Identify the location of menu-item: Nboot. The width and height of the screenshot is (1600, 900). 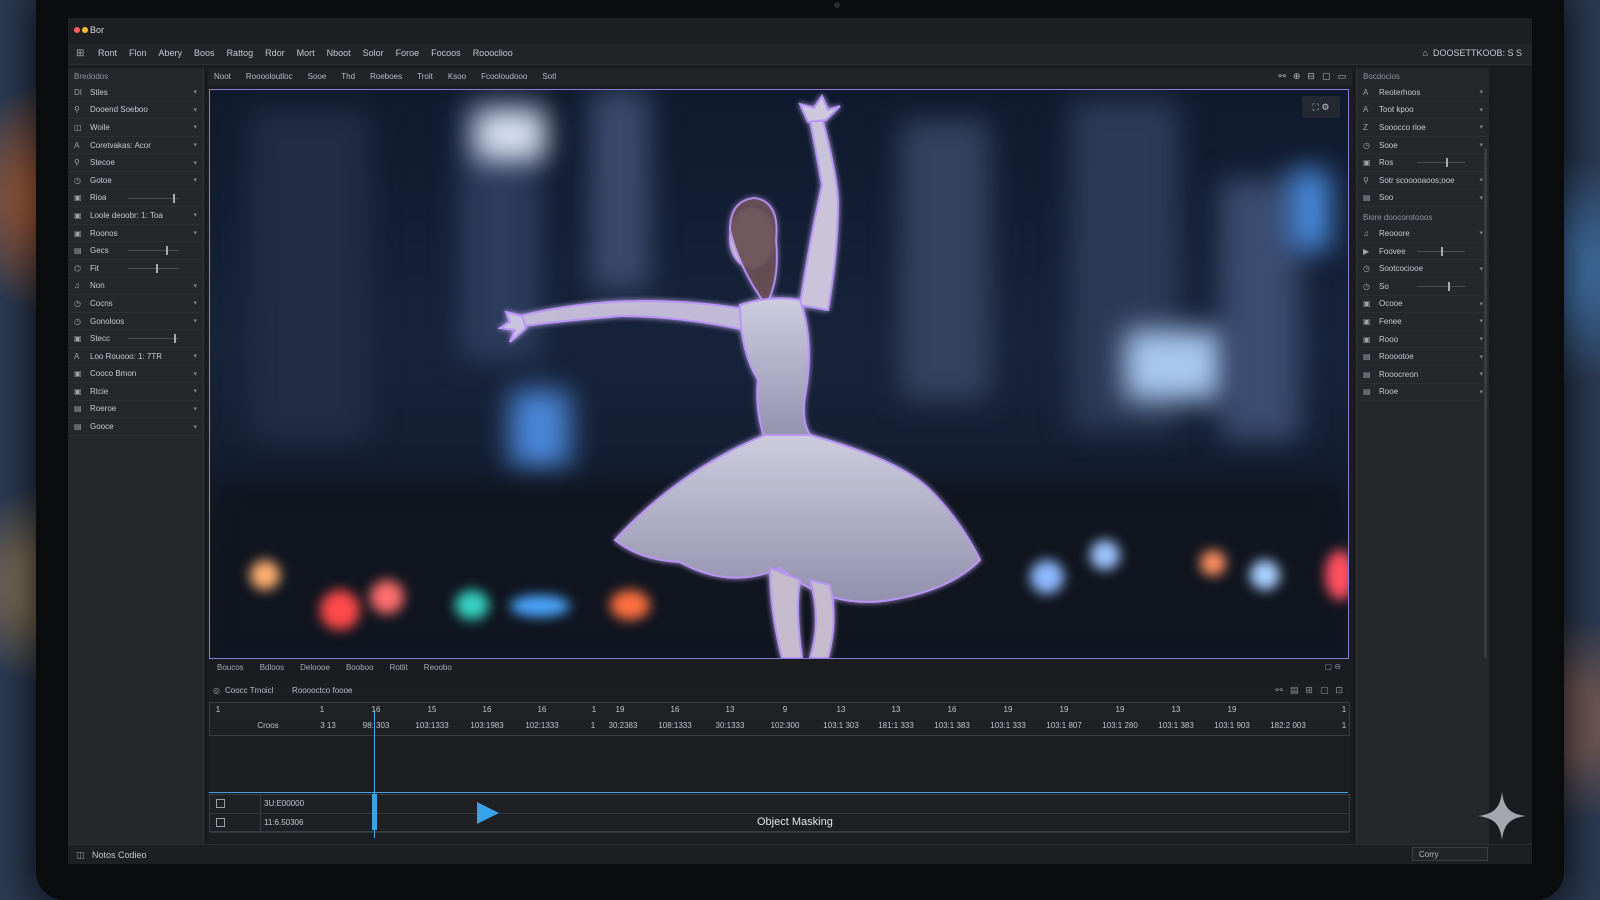
(339, 53).